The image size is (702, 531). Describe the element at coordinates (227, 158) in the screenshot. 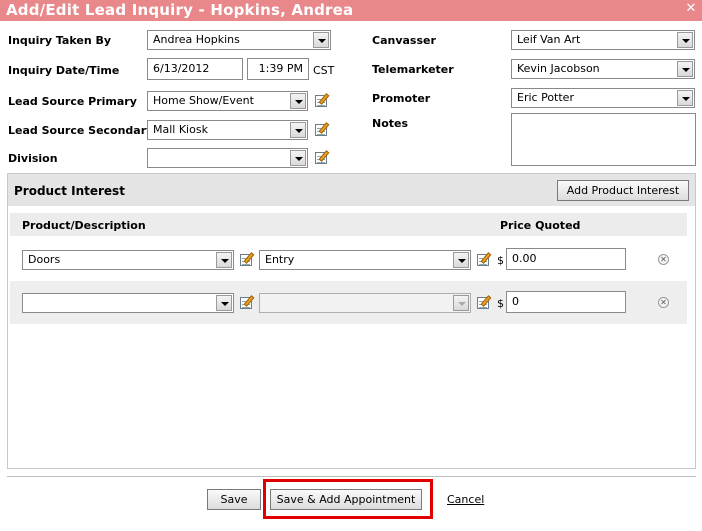

I see `division-select` at that location.